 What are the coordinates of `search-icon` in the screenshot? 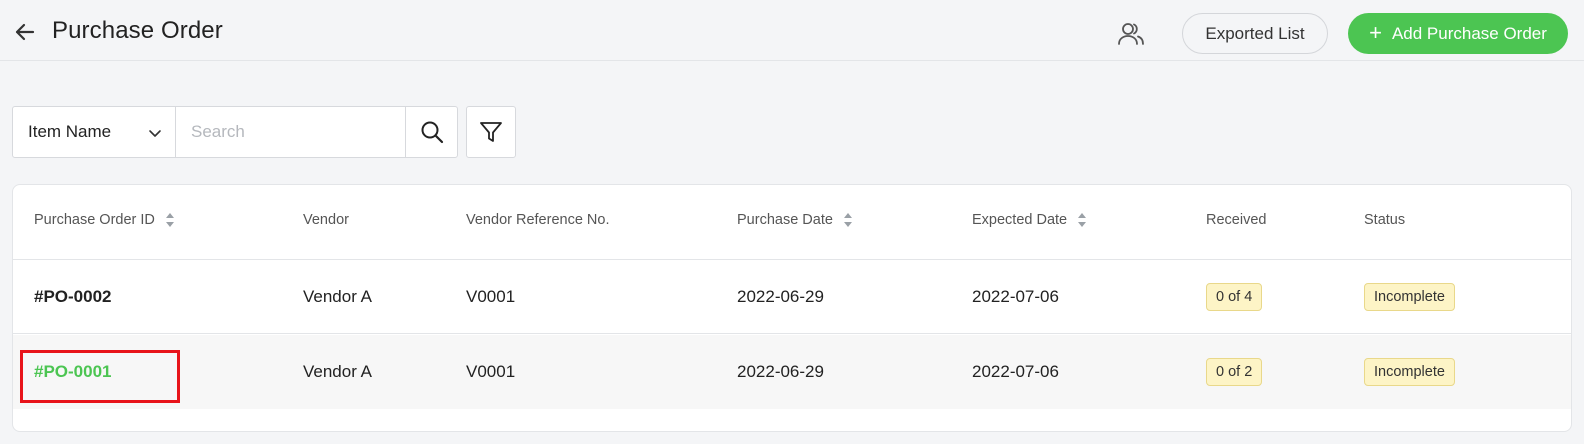 It's located at (432, 132).